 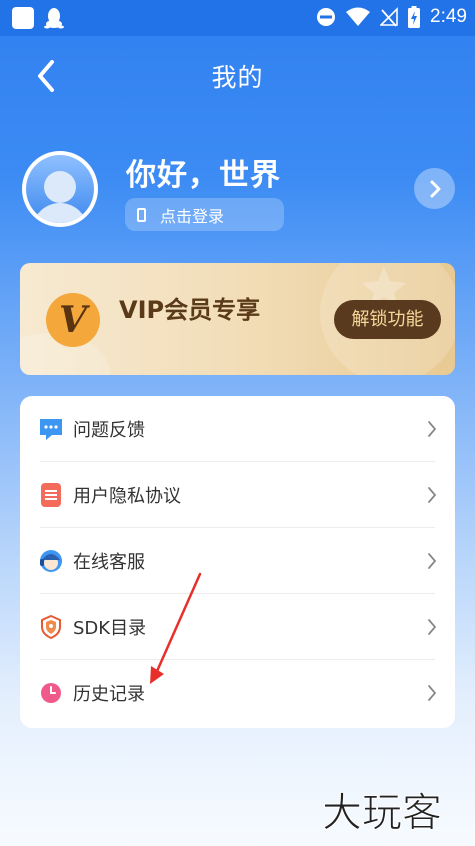 I want to click on watermark-text: 大玩客, so click(x=382, y=812).